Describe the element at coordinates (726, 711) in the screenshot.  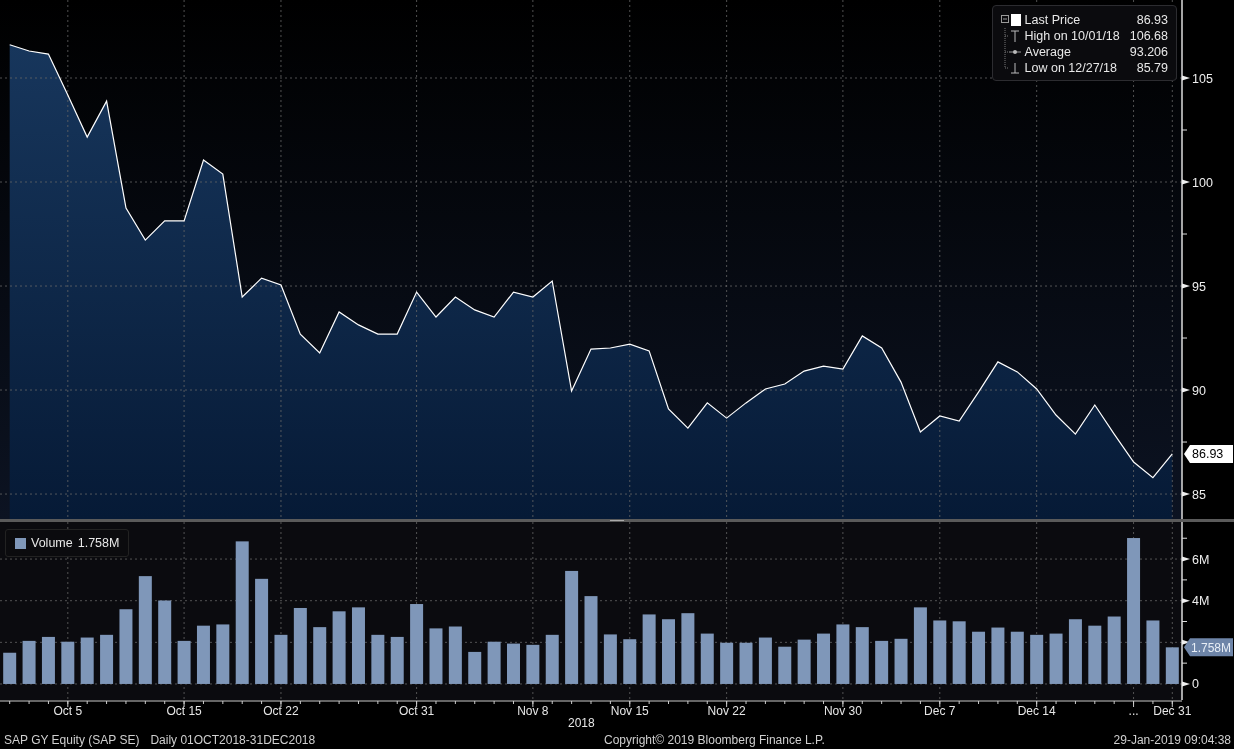
I see `axis-label: Nov 22` at that location.